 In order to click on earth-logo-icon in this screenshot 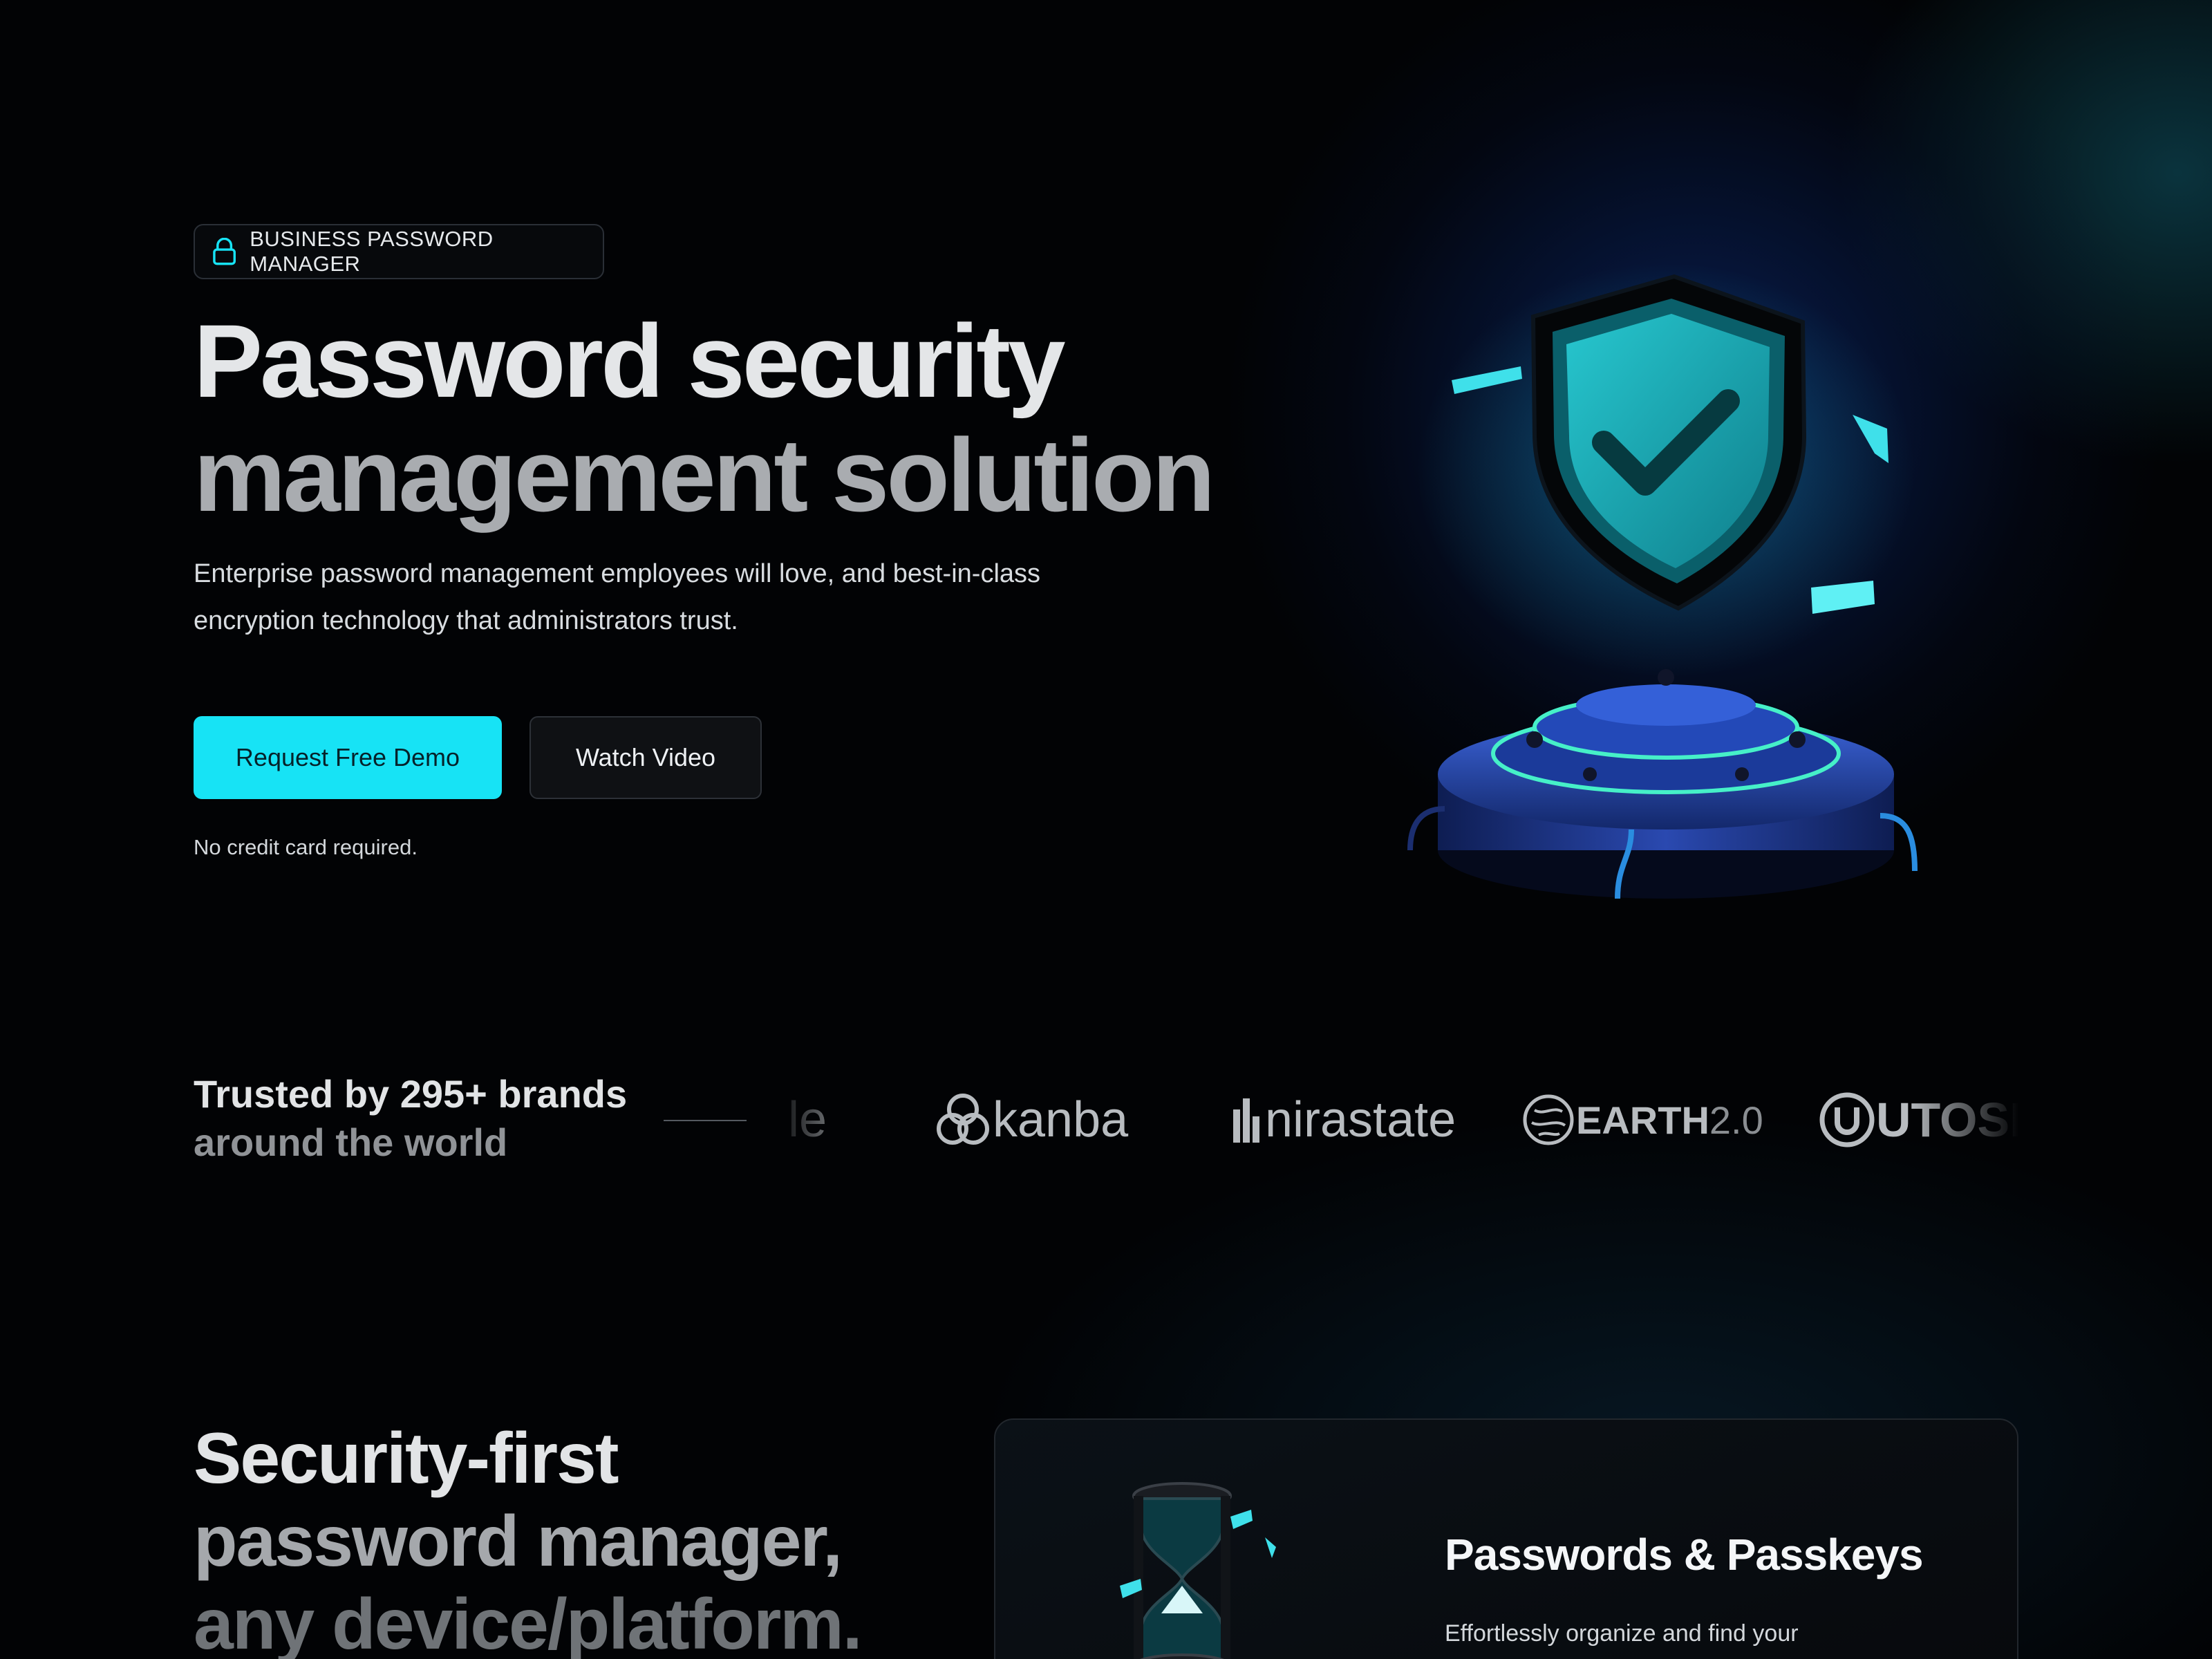, I will do `click(1549, 1119)`.